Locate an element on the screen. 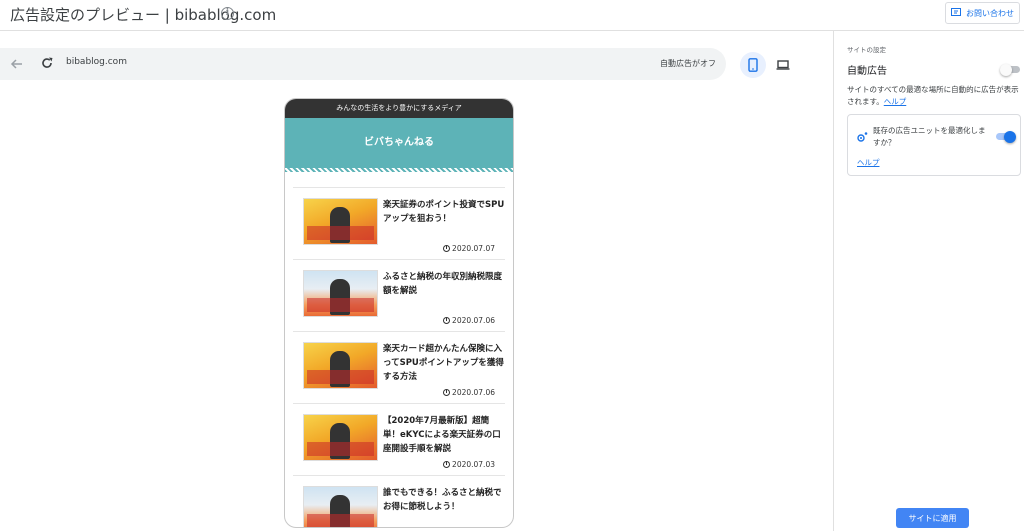 Image resolution: width=1024 pixels, height=531 pixels. optimize-units-card: 既存の広告ユニットを最適化しますか？ ヘルプ is located at coordinates (934, 145).